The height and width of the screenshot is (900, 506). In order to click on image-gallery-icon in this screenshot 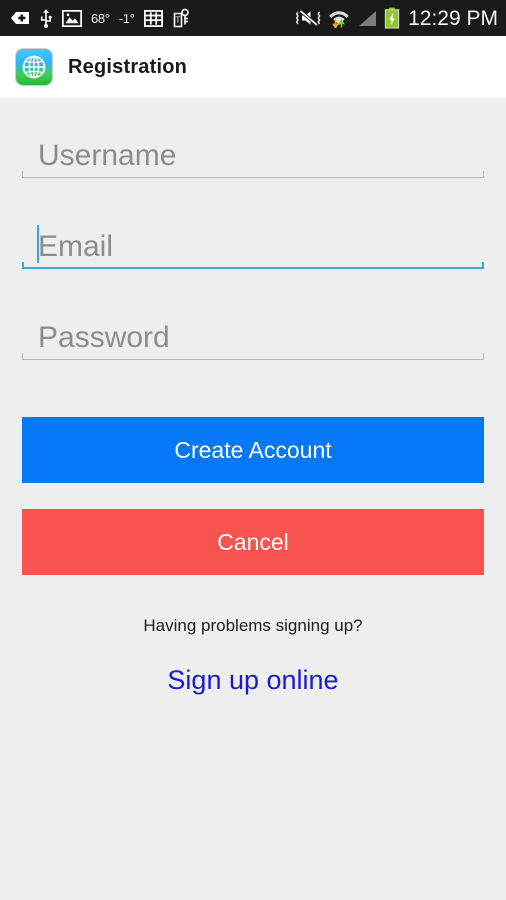, I will do `click(72, 18)`.